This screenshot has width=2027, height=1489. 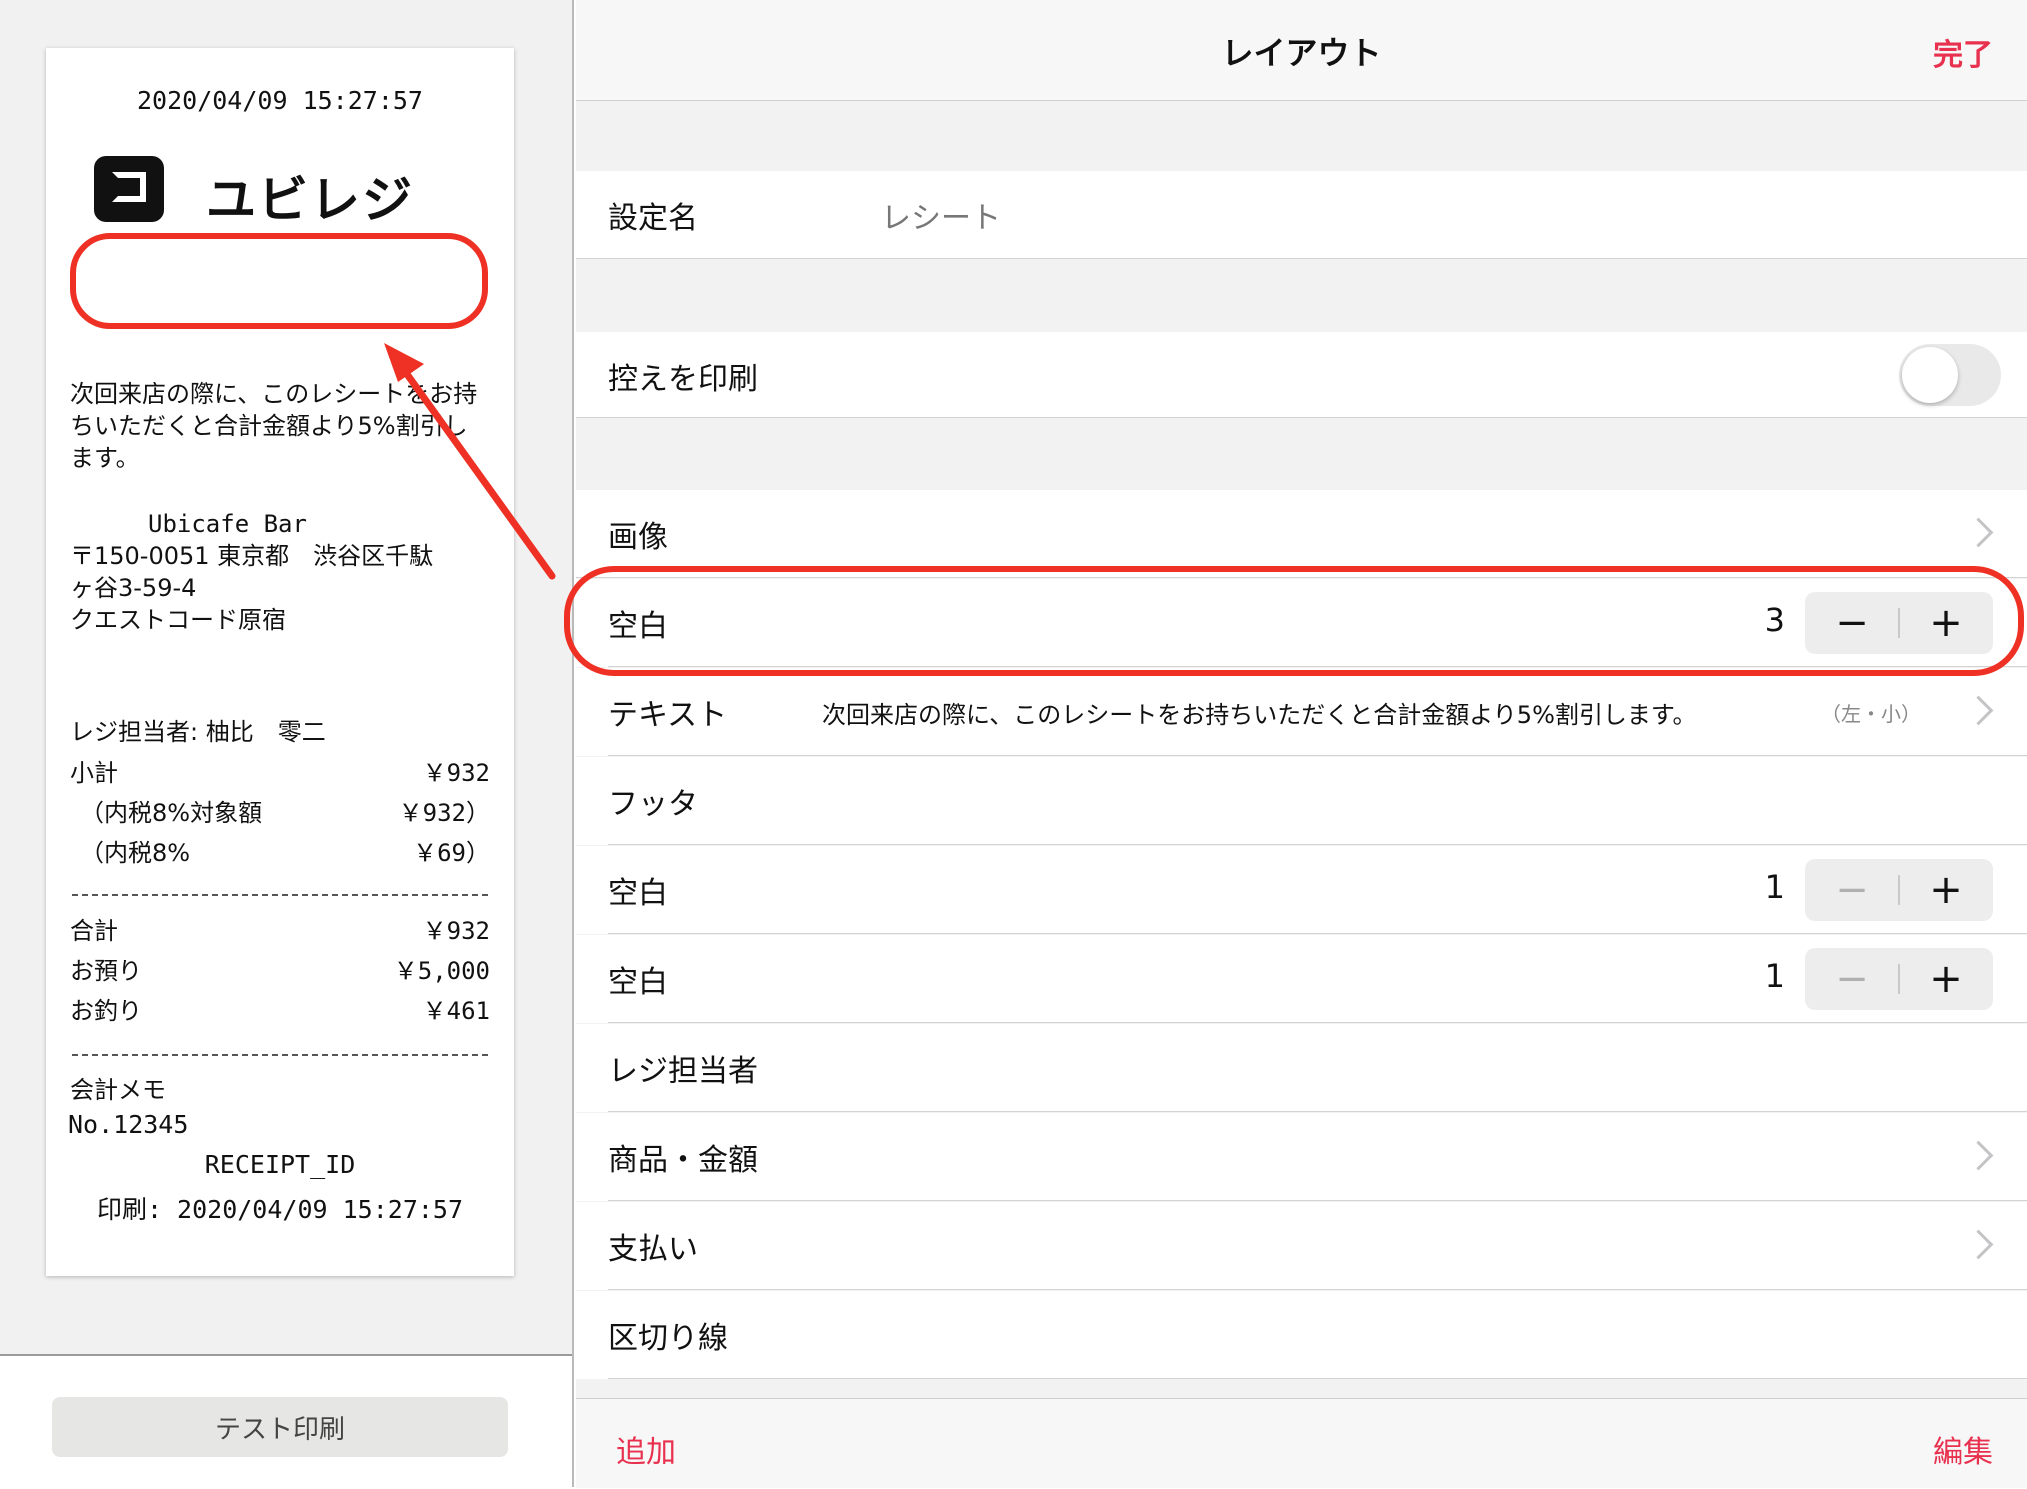 What do you see at coordinates (941, 215) in the screenshot?
I see `setting-name-value: レシート` at bounding box center [941, 215].